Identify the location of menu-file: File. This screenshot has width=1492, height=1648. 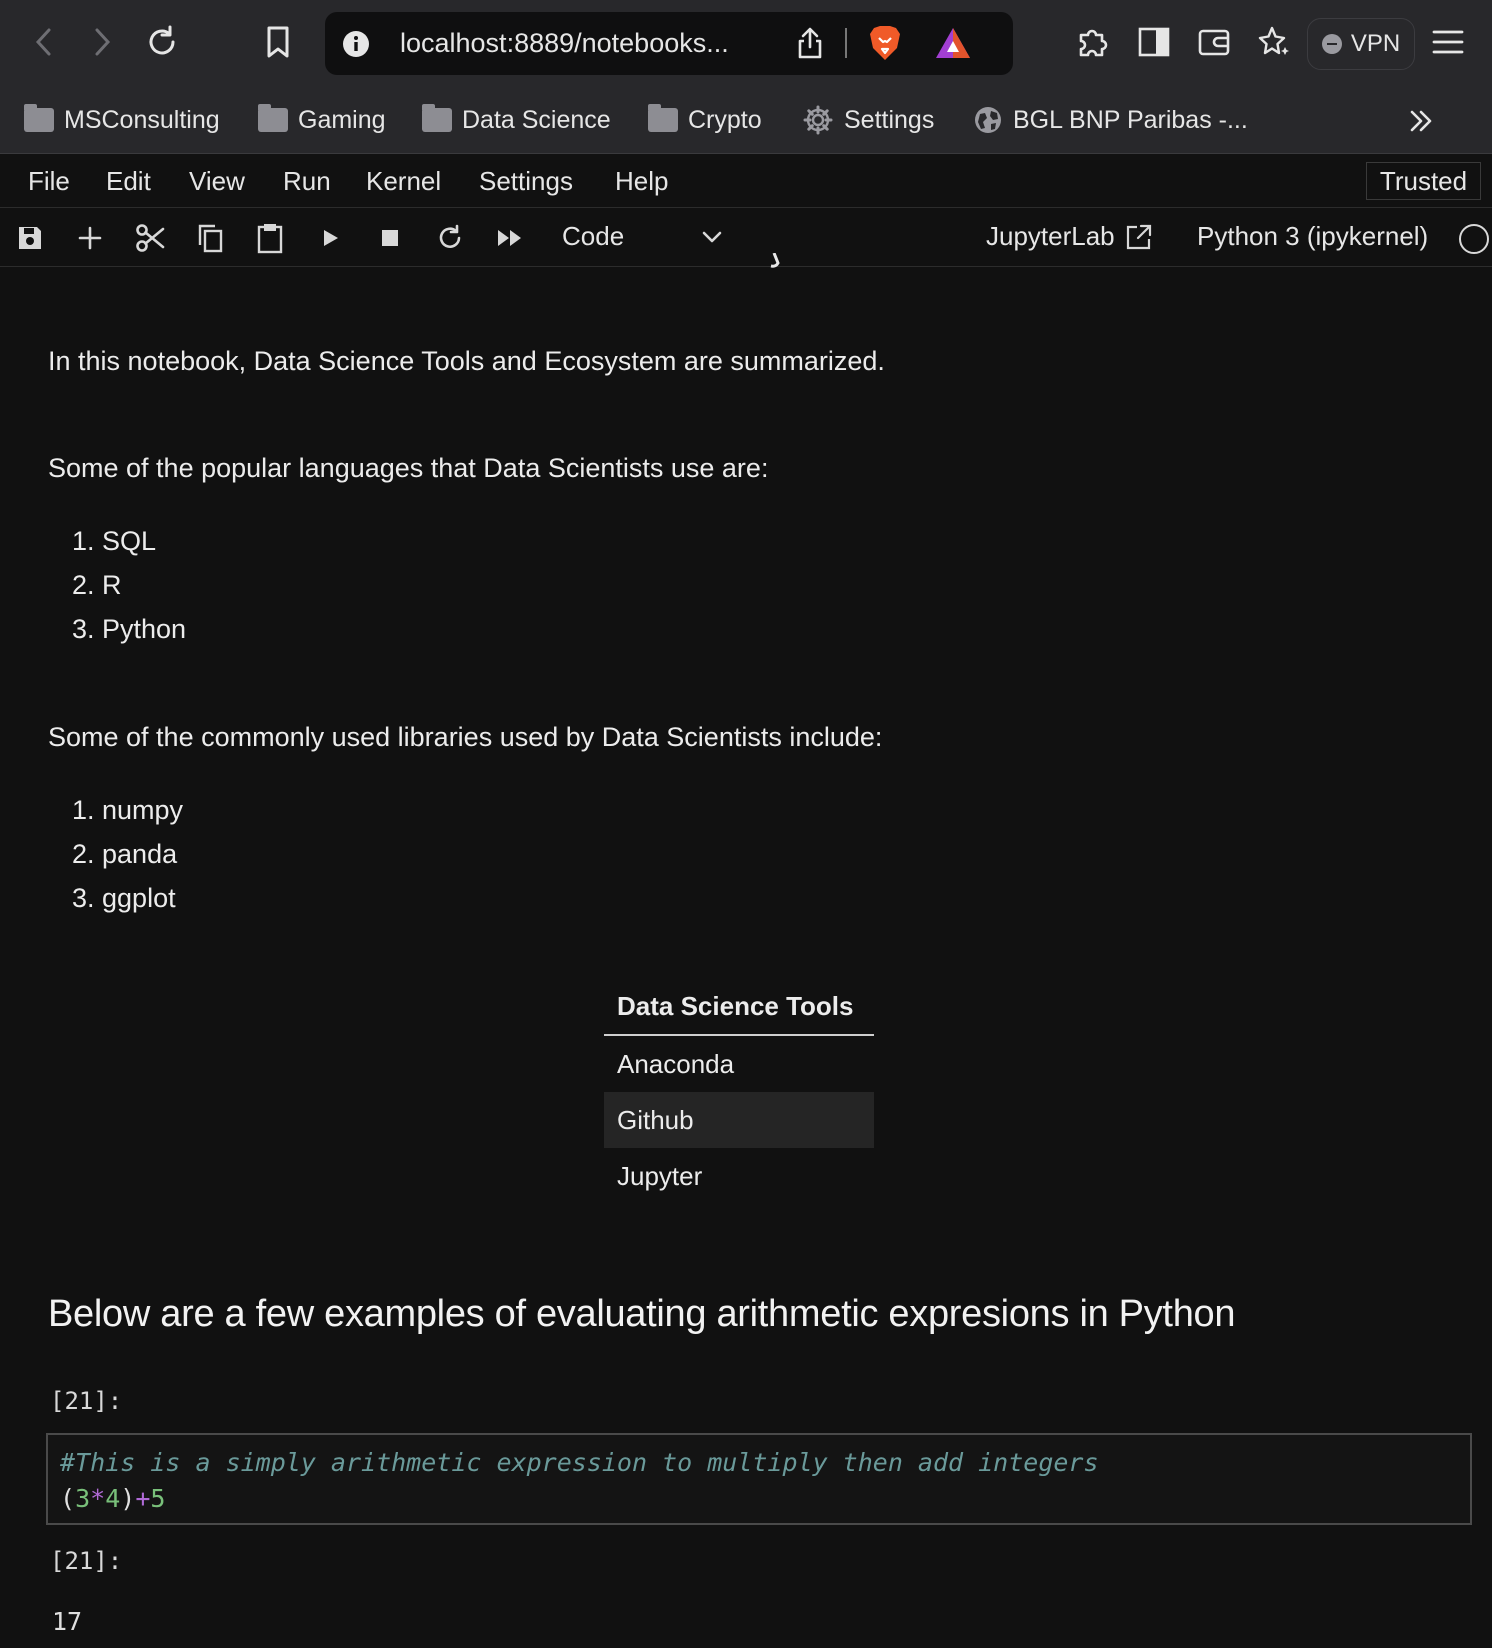
(49, 181).